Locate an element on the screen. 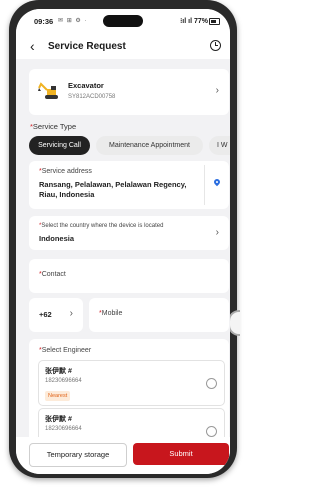 Image resolution: width=320 pixels, height=491 pixels. status-bar: 09:36 ✉ ⊞ ⚙ · ⁝ıl ıl 77% is located at coordinates (123, 22).